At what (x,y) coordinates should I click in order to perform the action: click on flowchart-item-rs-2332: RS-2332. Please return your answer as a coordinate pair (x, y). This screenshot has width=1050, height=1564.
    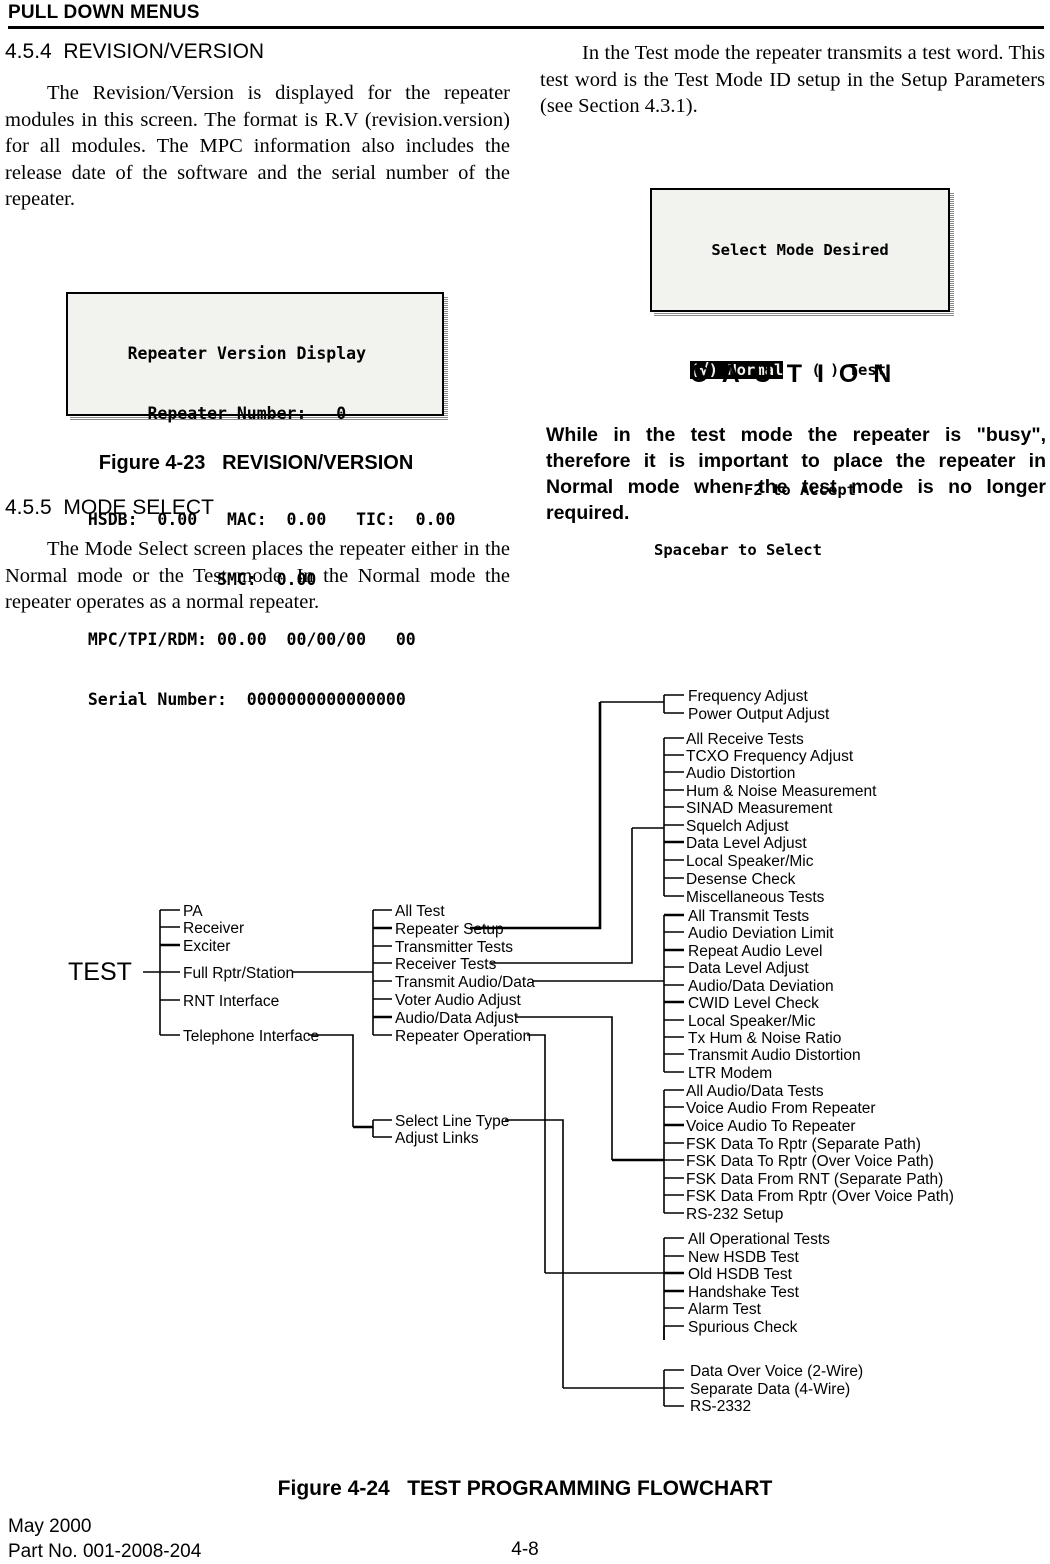
    Looking at the image, I should click on (720, 1406).